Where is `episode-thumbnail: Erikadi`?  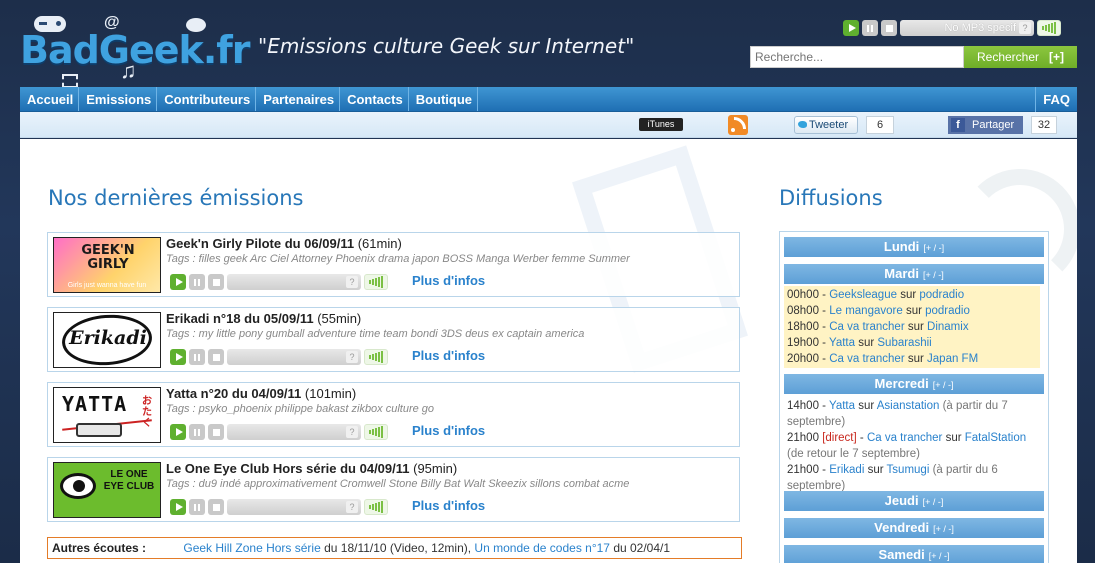 episode-thumbnail: Erikadi is located at coordinates (107, 340).